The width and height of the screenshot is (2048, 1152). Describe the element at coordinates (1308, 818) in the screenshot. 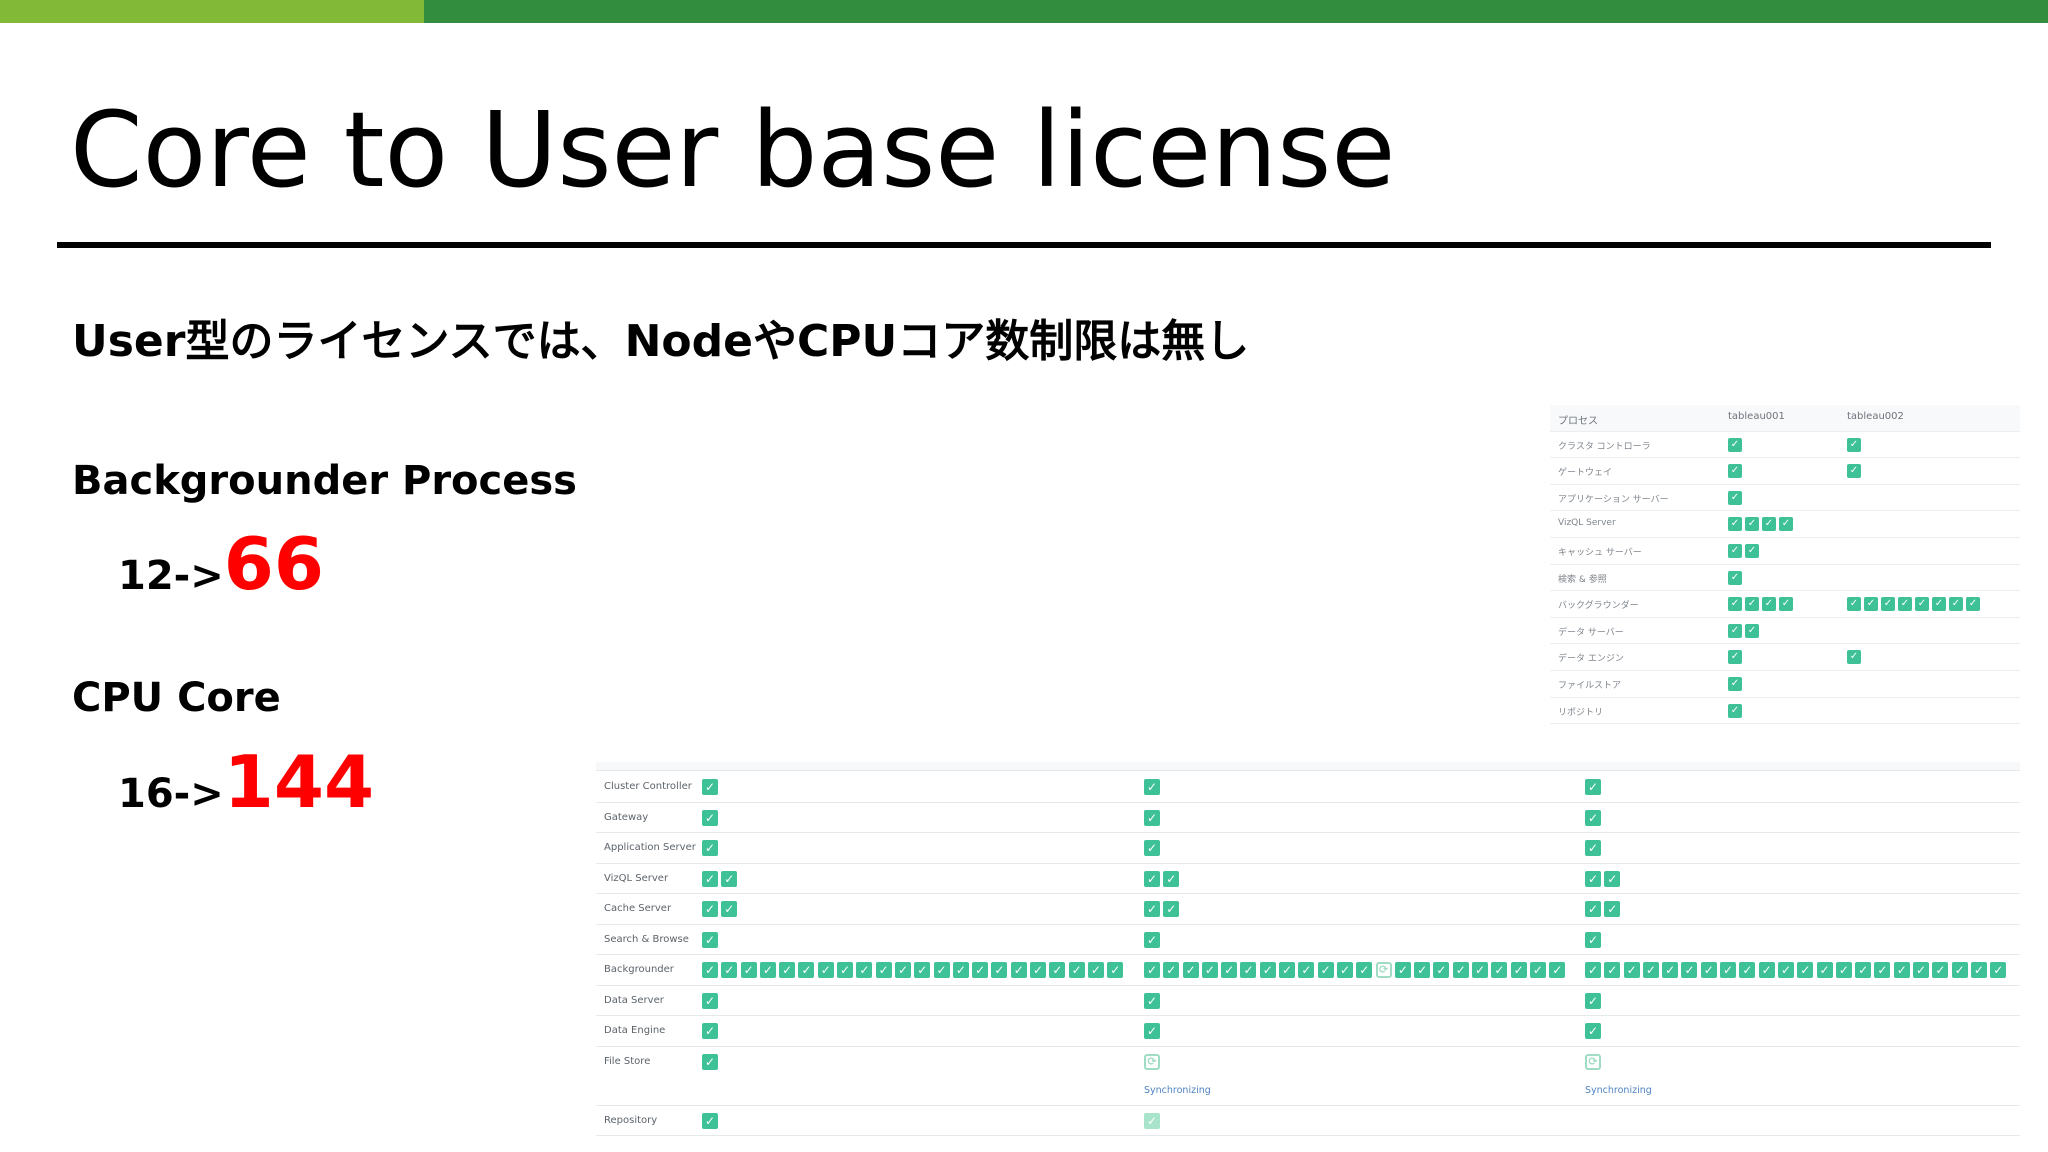

I see `table-row: Gateway ✓ ✓ ✓` at that location.